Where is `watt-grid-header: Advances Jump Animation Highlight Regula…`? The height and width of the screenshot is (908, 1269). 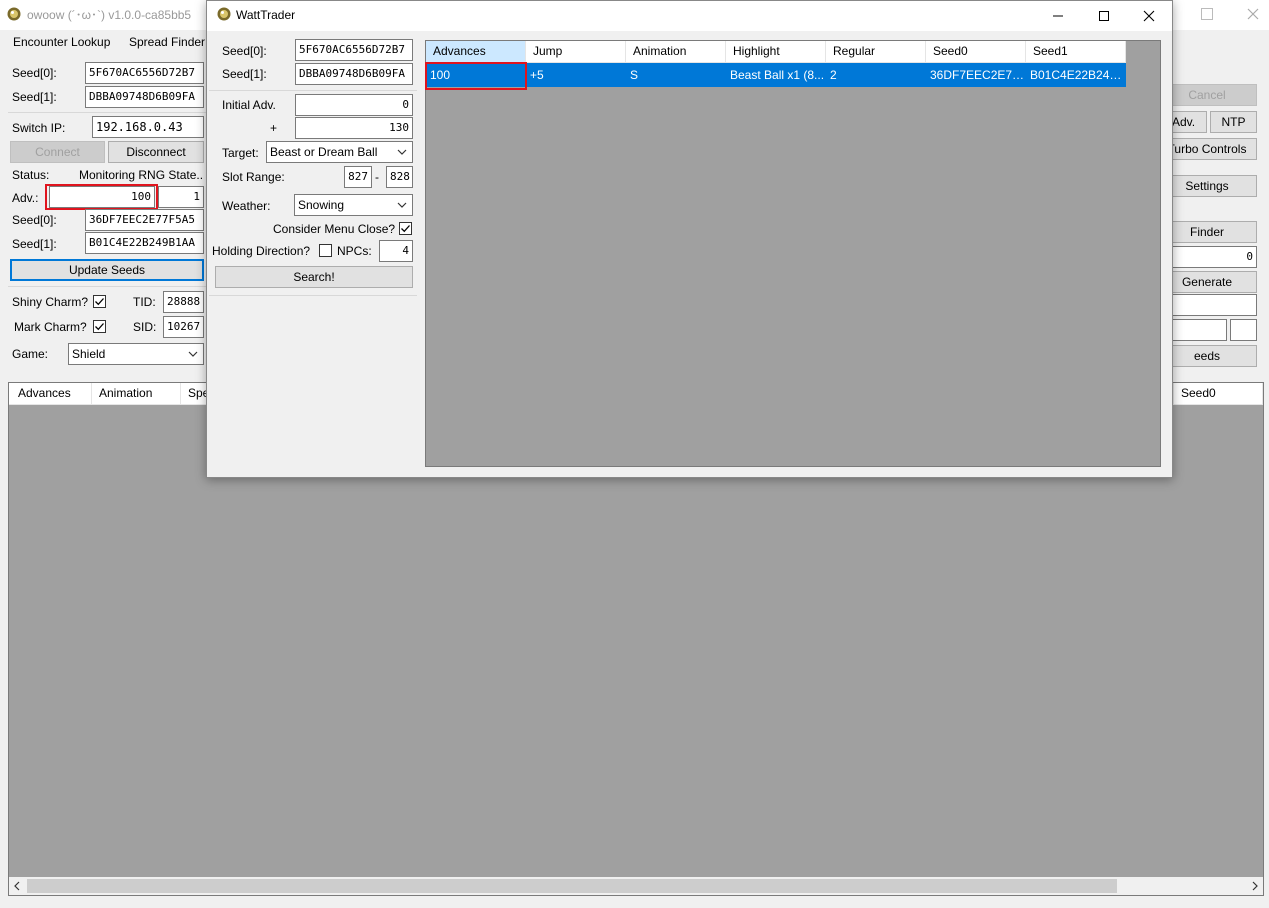
watt-grid-header: Advances Jump Animation Highlight Regula… is located at coordinates (776, 52).